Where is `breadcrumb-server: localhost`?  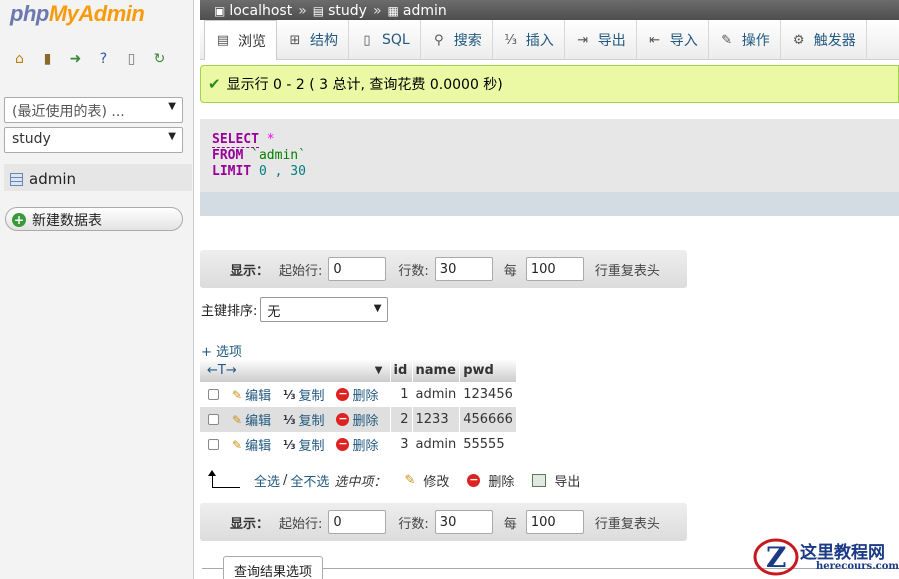
breadcrumb-server: localhost is located at coordinates (260, 11).